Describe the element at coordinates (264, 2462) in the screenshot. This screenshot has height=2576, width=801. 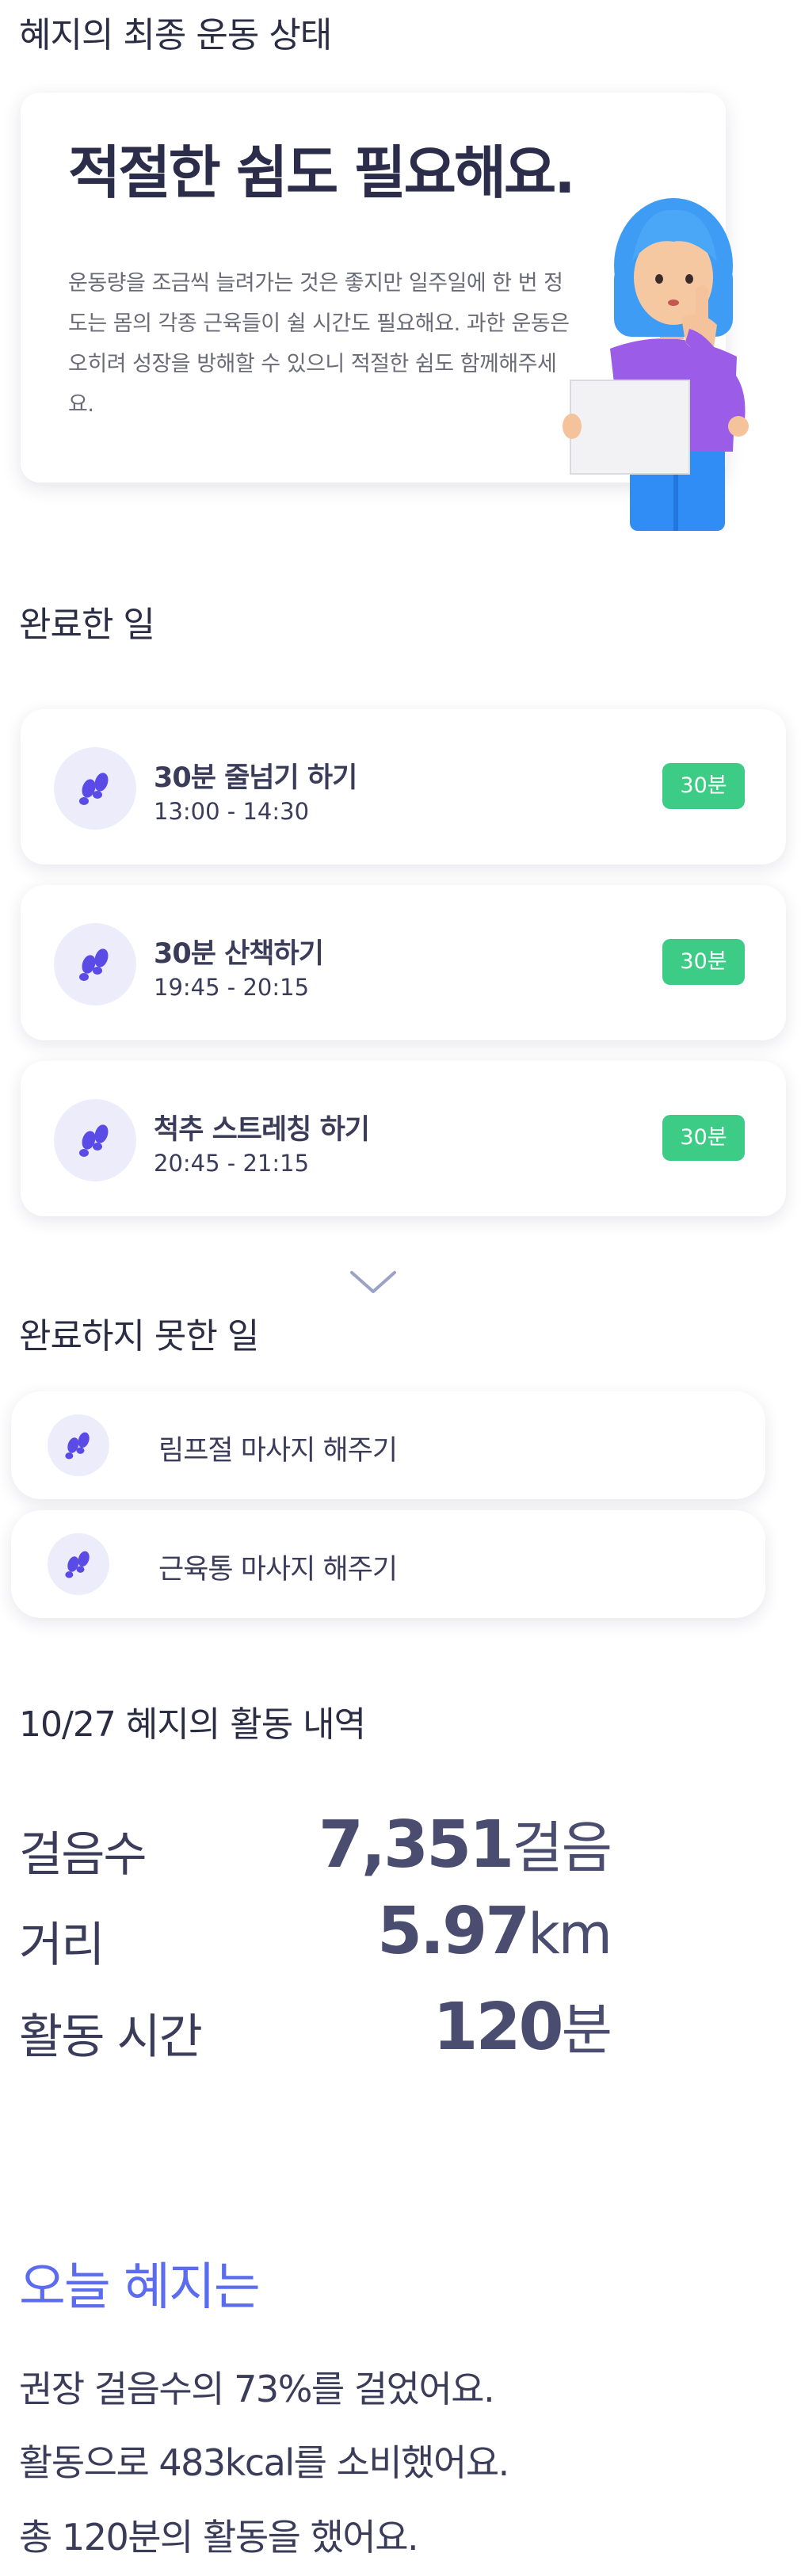
I see `summary-line: 활동으로 483kcal를 소비했어요.` at that location.